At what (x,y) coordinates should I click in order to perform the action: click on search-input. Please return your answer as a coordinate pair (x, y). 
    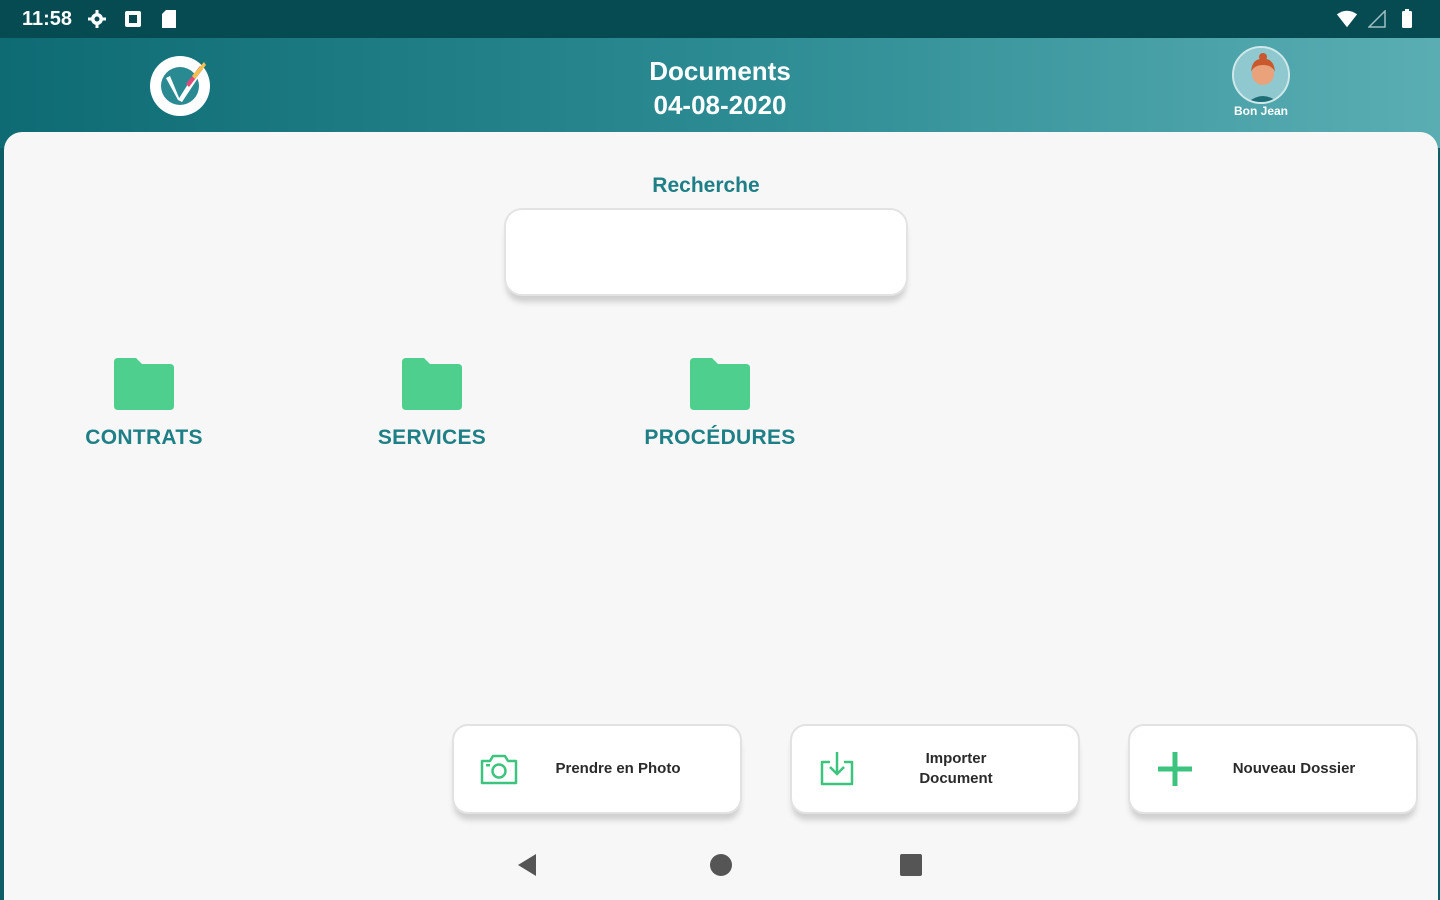
    Looking at the image, I should click on (706, 252).